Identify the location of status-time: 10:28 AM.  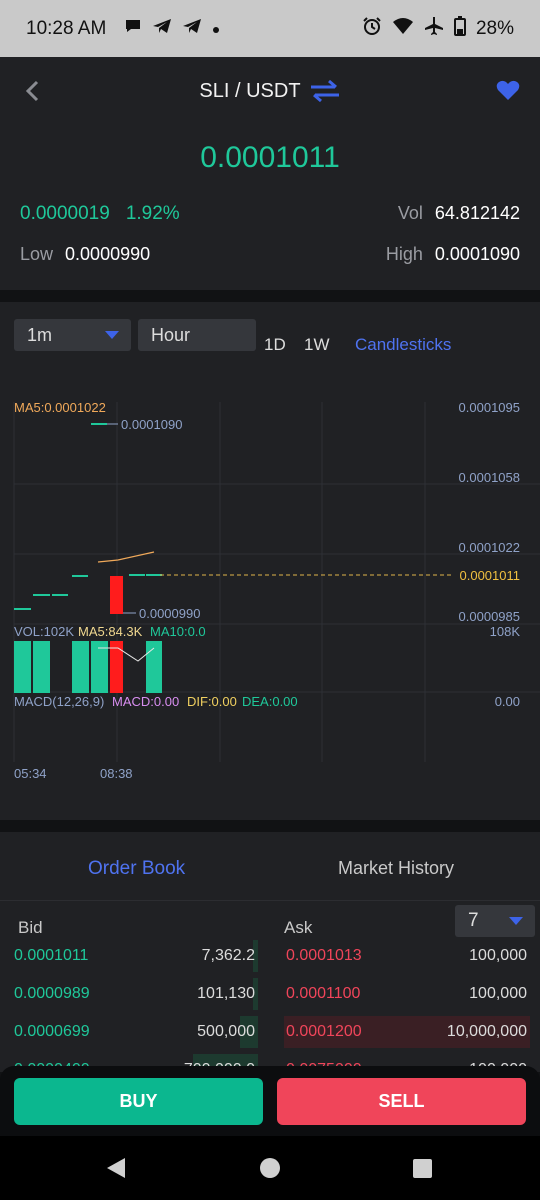
(66, 28).